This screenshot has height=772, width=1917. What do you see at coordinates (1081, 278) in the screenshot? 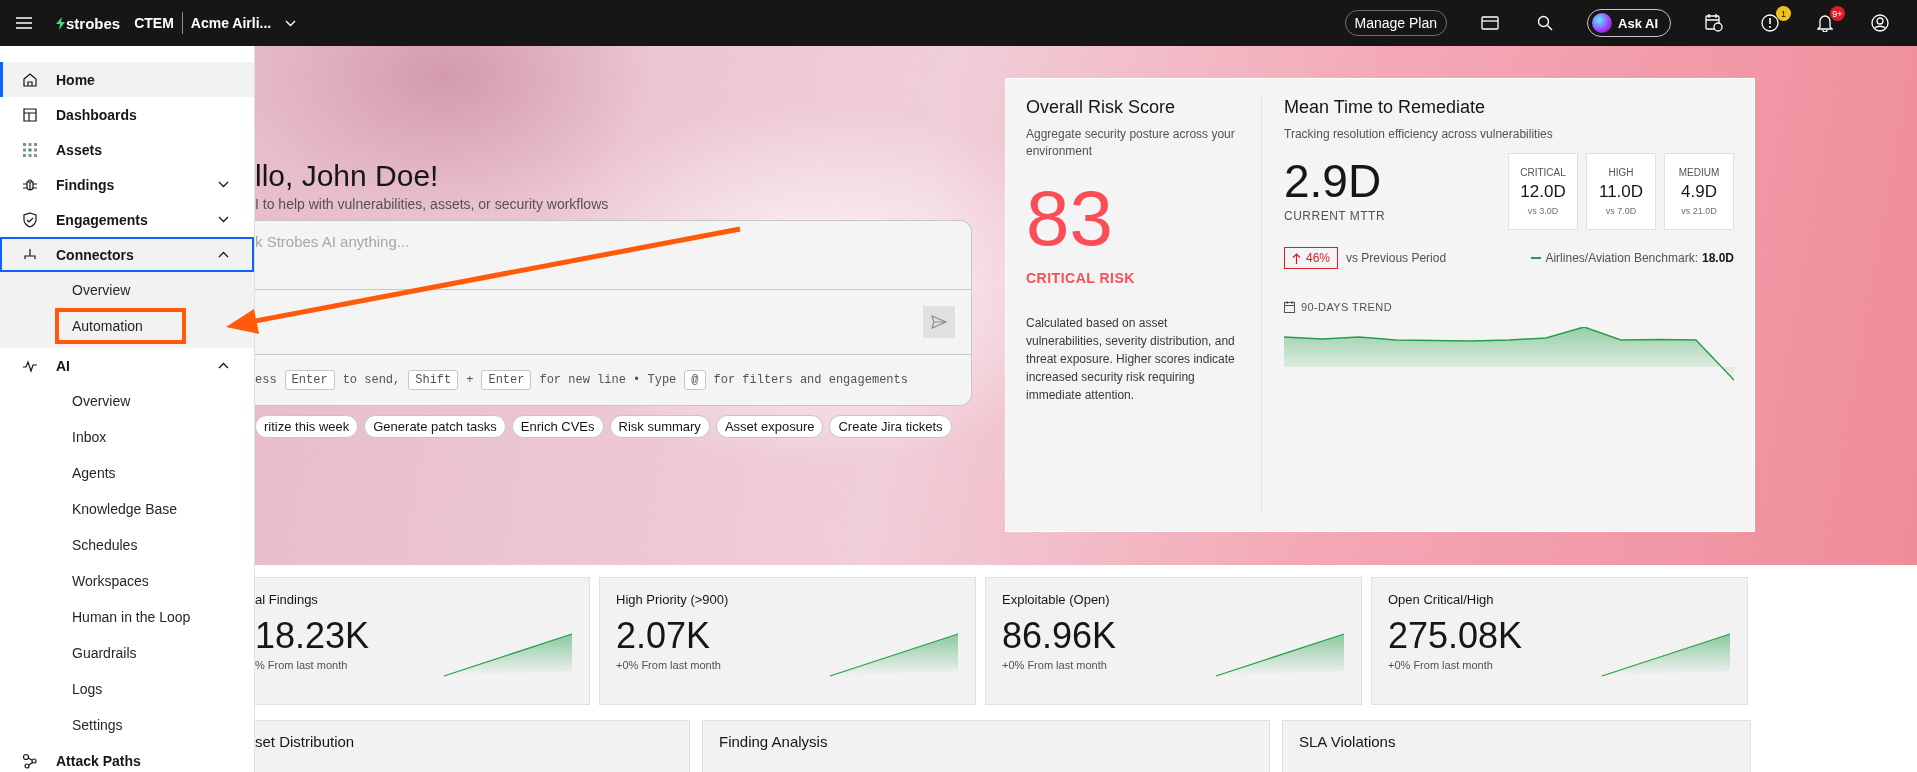
I see `risk-level: CRITICAL RISK` at bounding box center [1081, 278].